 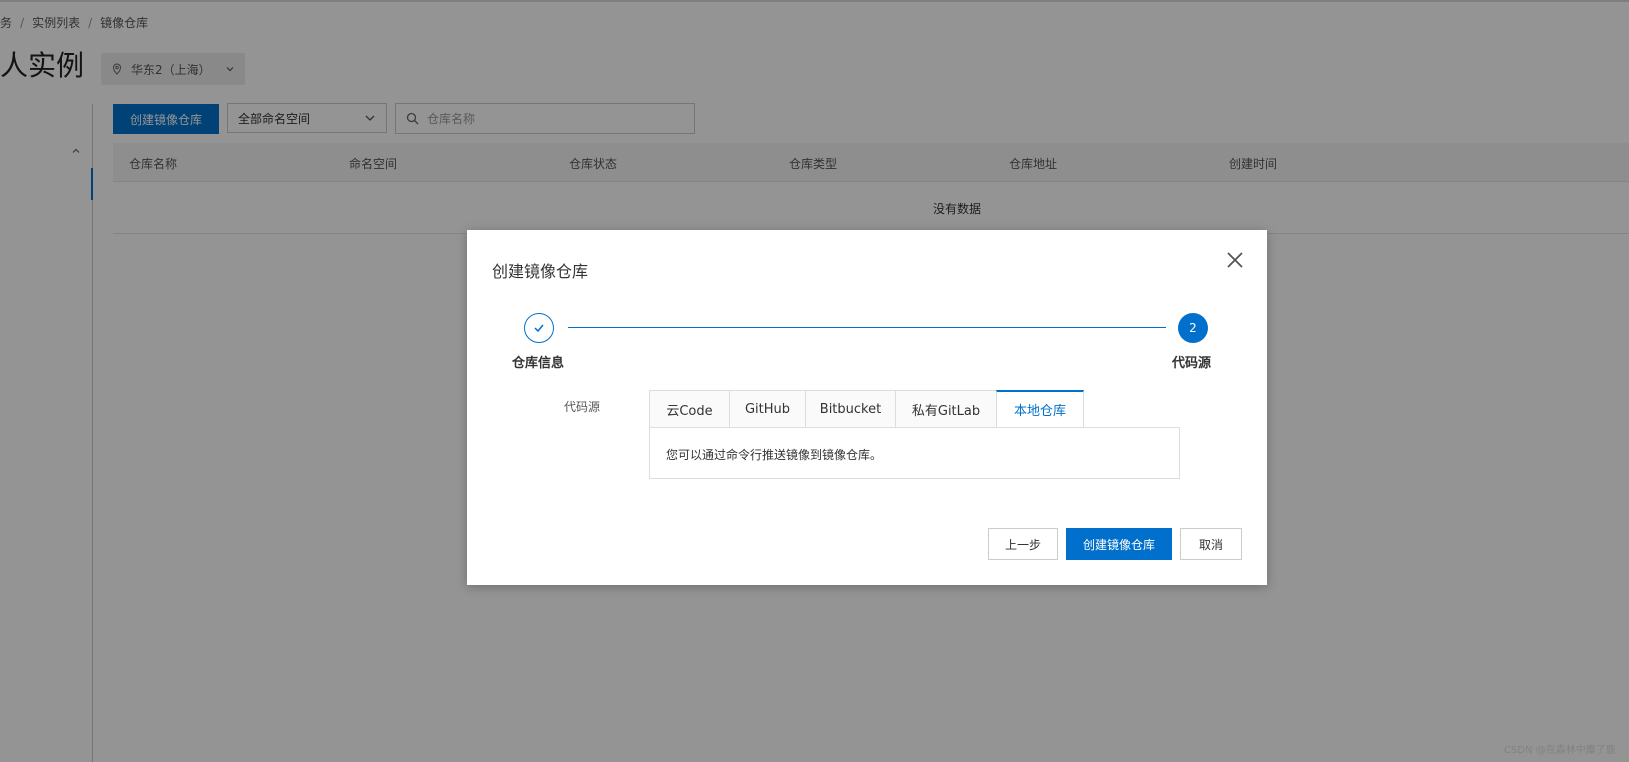 I want to click on dialog-title: 创建镜像仓库, so click(x=540, y=271).